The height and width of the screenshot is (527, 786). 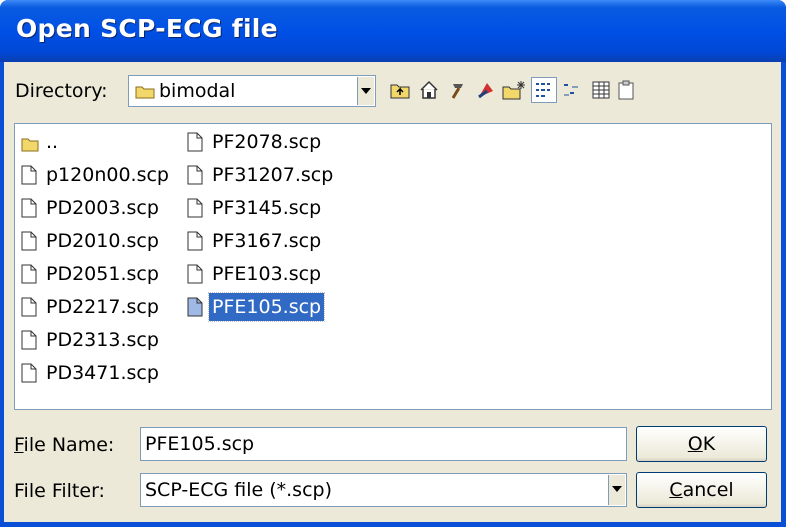 I want to click on file-list-item-label: PF3167.scp, so click(x=267, y=241).